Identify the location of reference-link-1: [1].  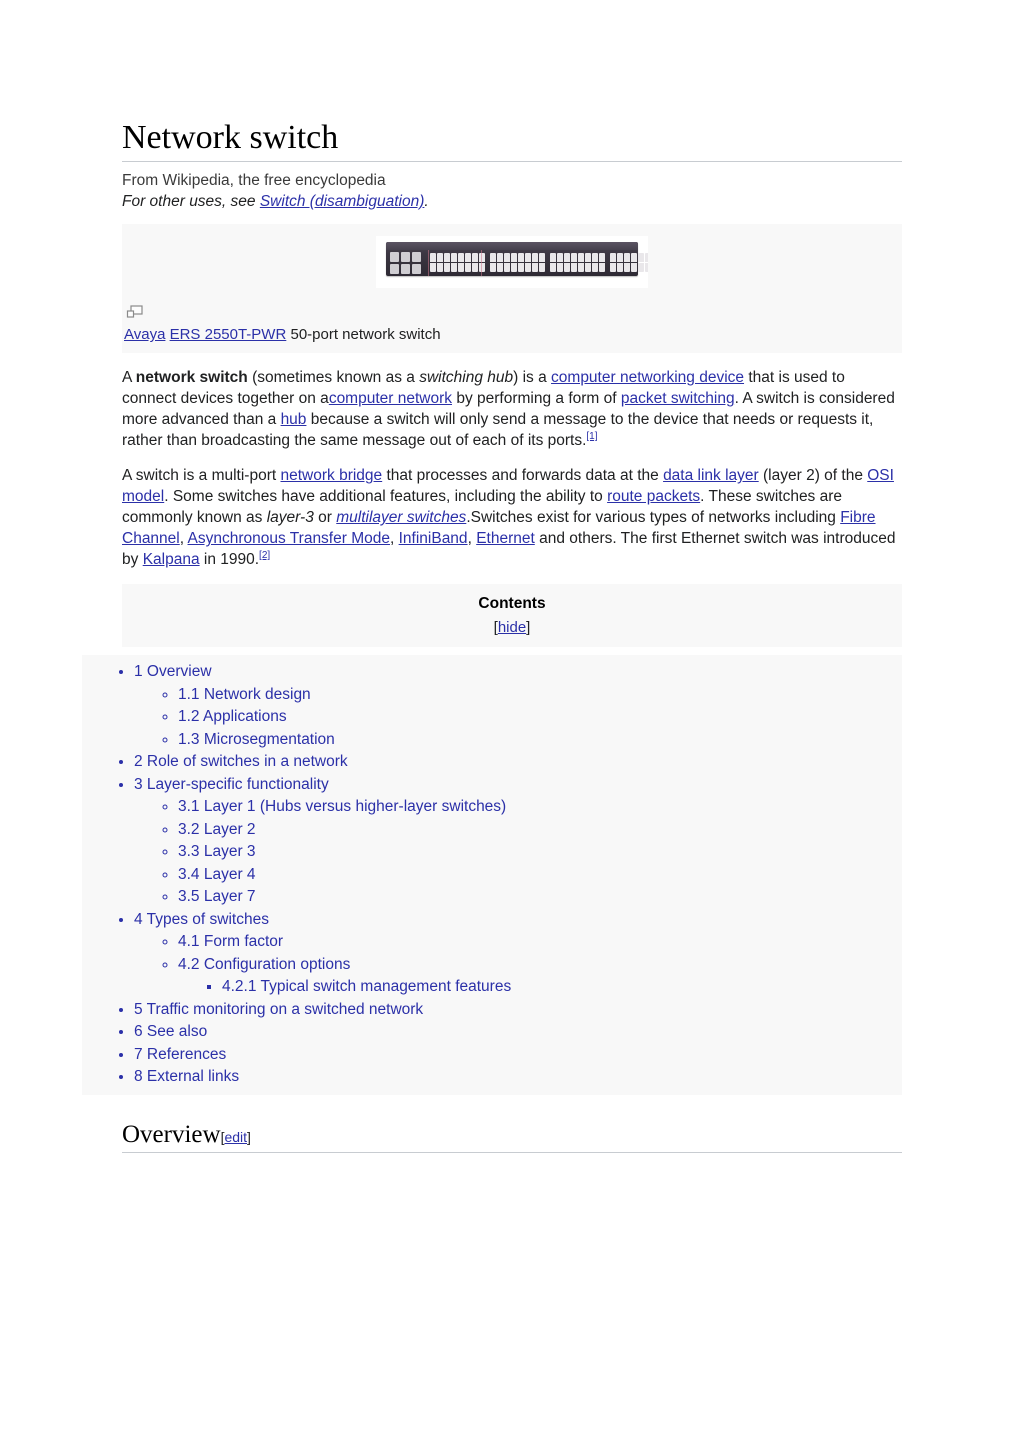
(591, 436).